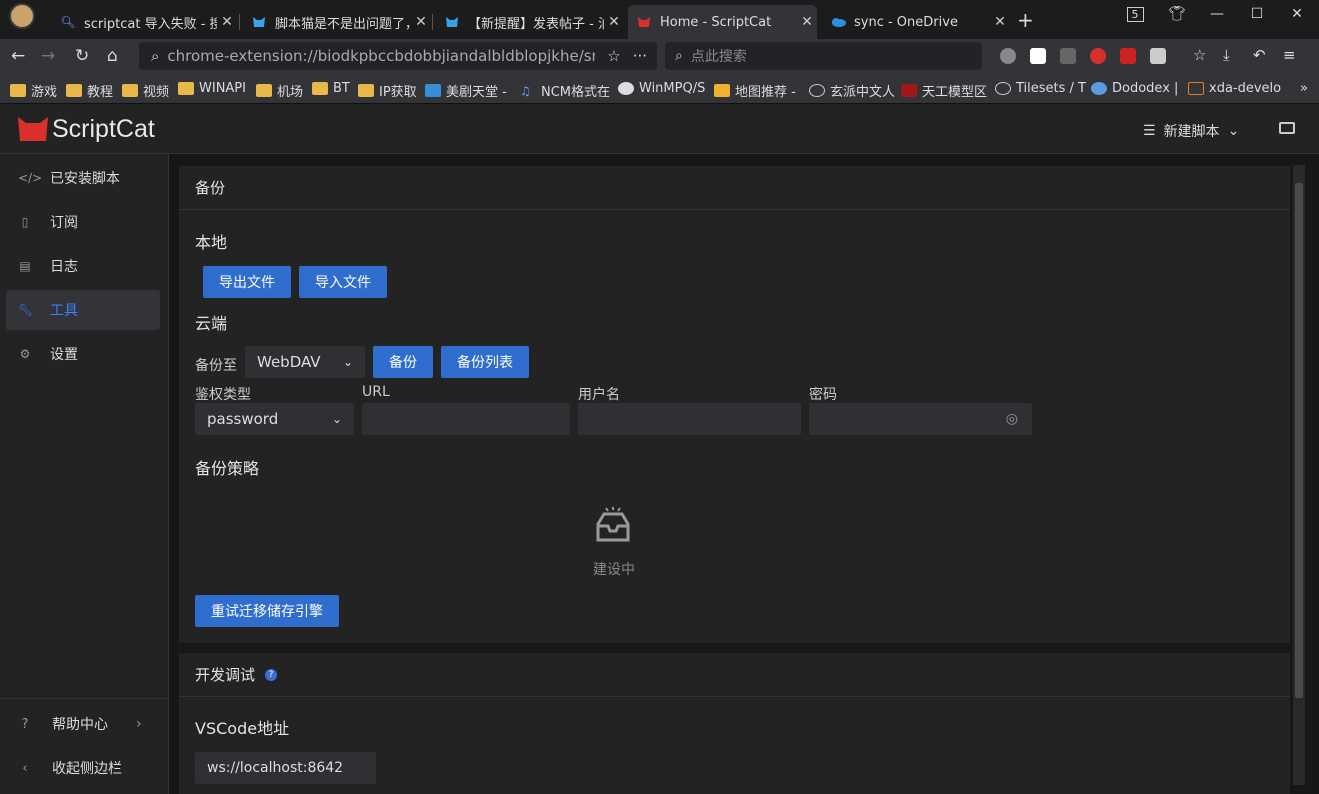  Describe the element at coordinates (1177, 14) in the screenshot. I see `shirt-icon: 👕︎` at that location.